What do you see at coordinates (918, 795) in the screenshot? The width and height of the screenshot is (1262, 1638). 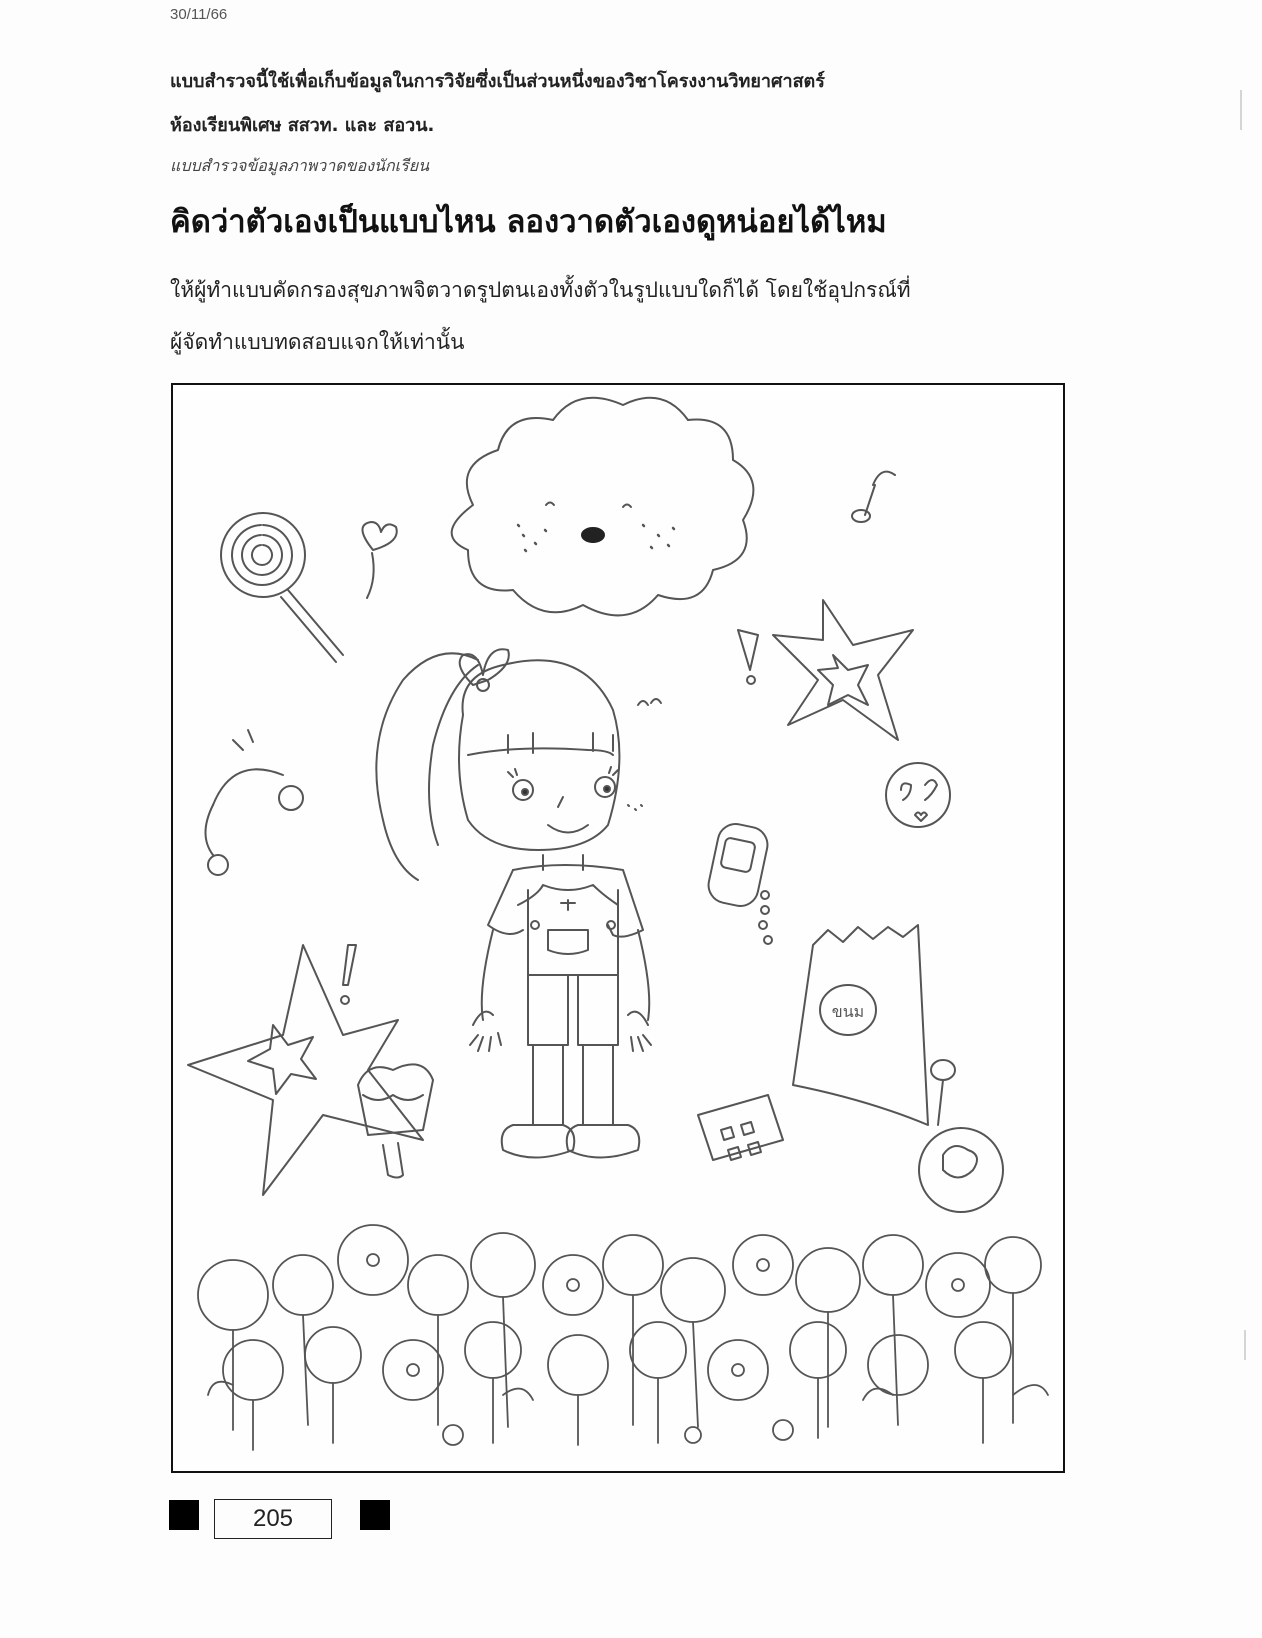 I see `candy-jar-drawing` at bounding box center [918, 795].